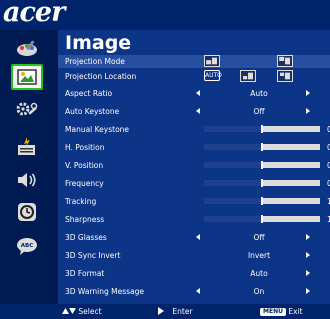 The image size is (330, 319). Describe the element at coordinates (213, 75) in the screenshot. I see `location-auto-option: AUTO` at that location.